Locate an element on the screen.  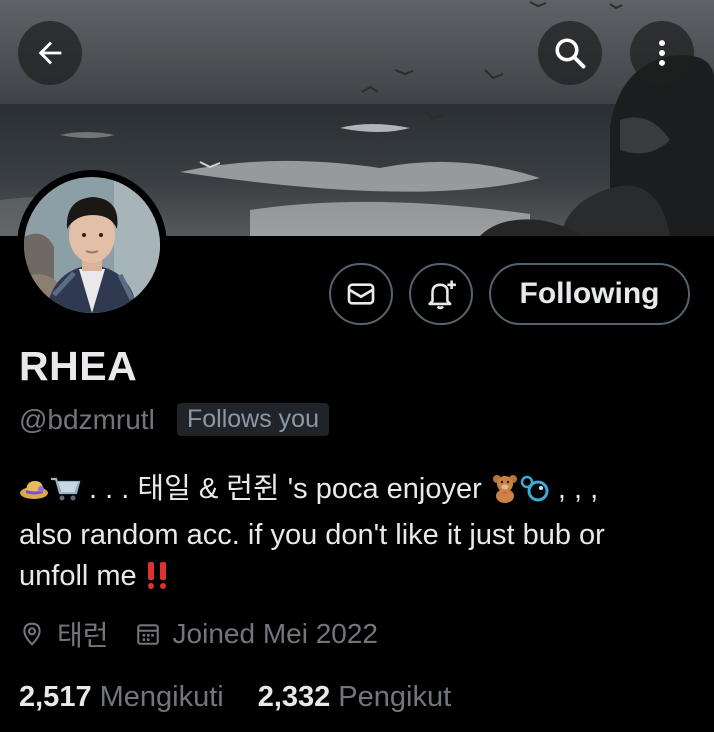
joined-date: Joined Mei 2022 is located at coordinates (275, 633).